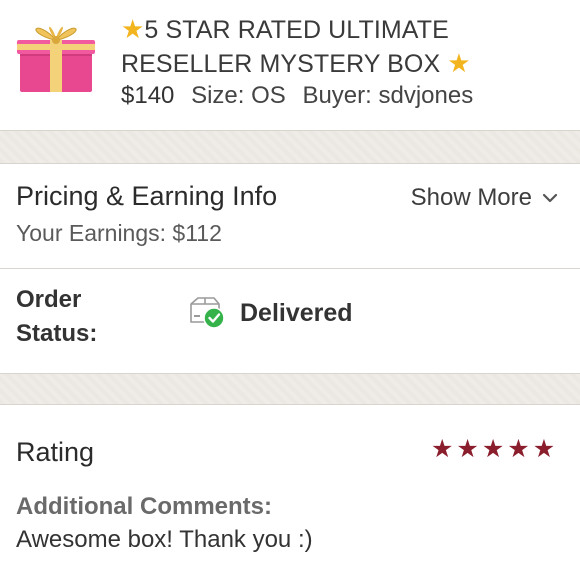  Describe the element at coordinates (147, 196) in the screenshot. I see `pricing-heading: Pricing & Earning Info` at that location.